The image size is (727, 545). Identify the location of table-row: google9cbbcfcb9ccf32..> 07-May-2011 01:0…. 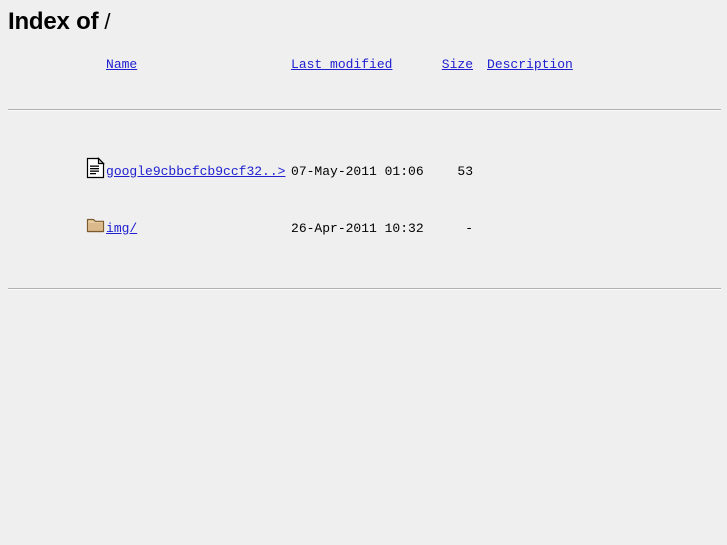
(364, 171).